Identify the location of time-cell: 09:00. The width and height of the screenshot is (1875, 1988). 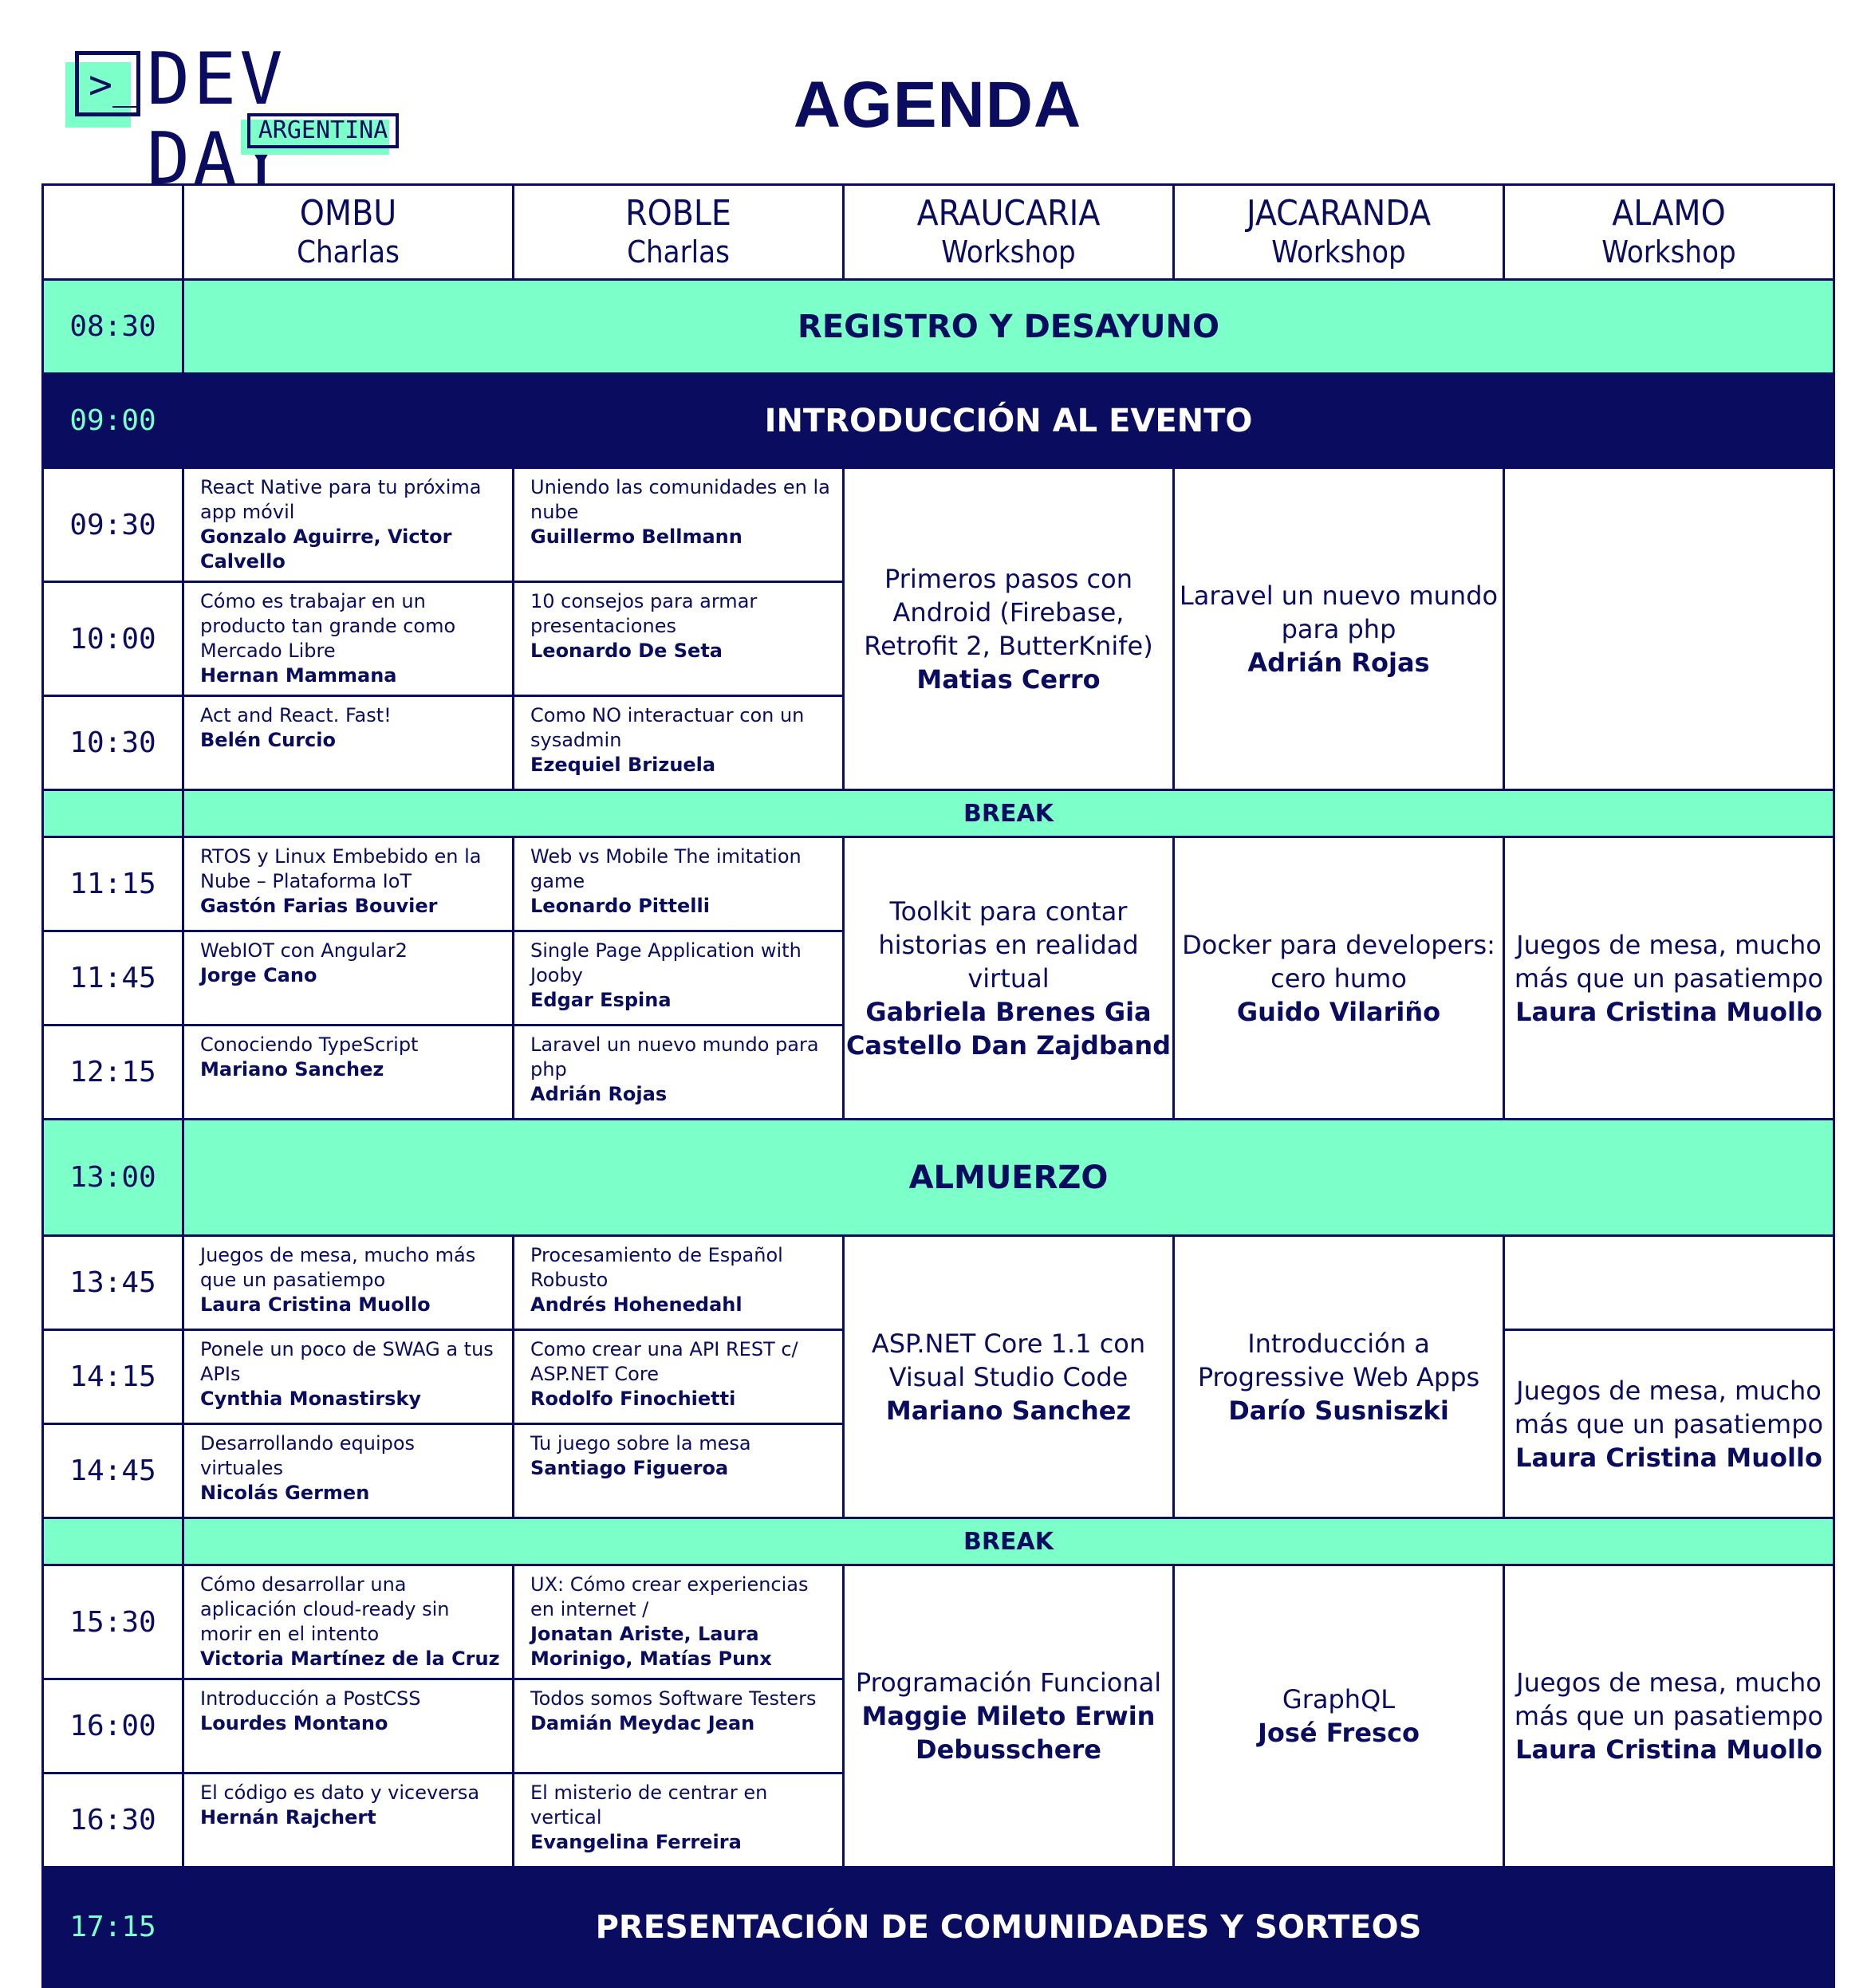
(112, 420).